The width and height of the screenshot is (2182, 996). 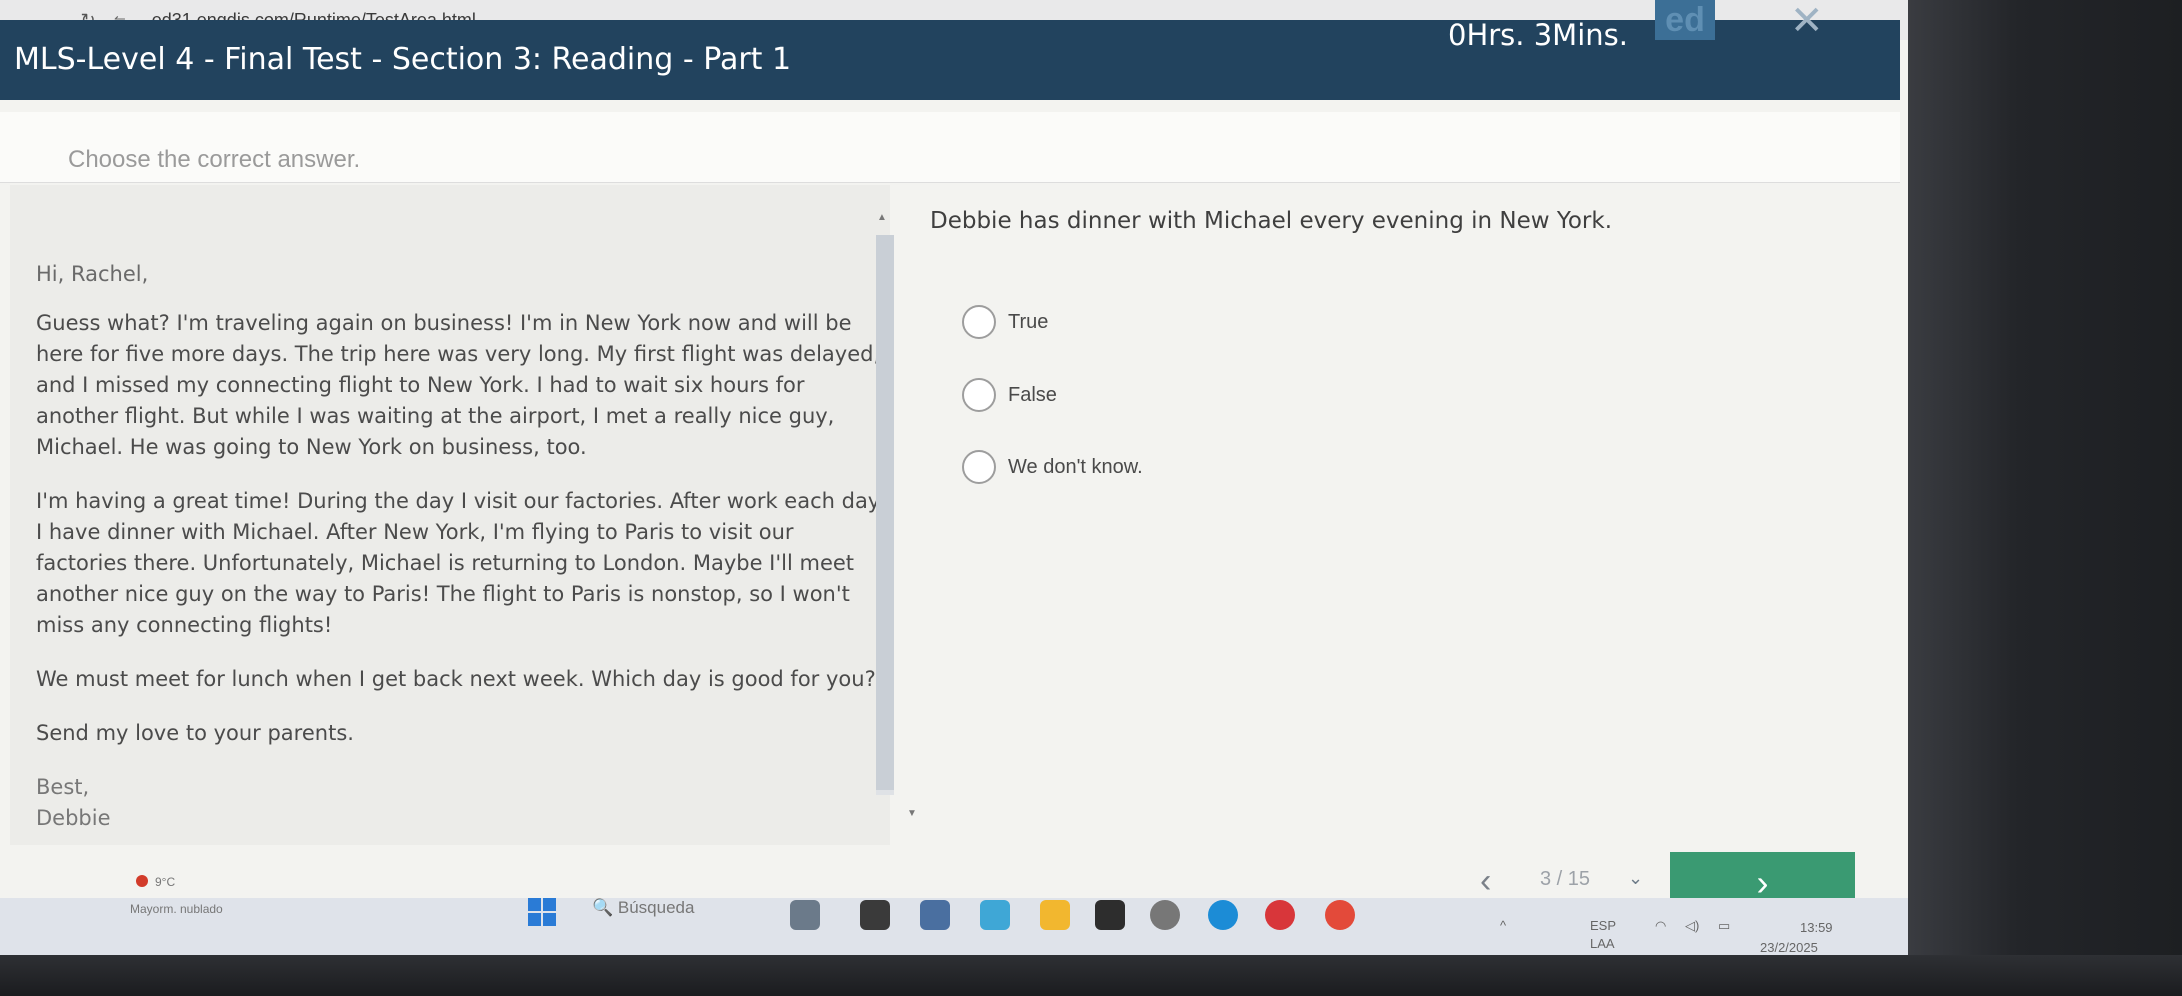 What do you see at coordinates (1485, 881) in the screenshot?
I see `previous-question-icon: ‹` at bounding box center [1485, 881].